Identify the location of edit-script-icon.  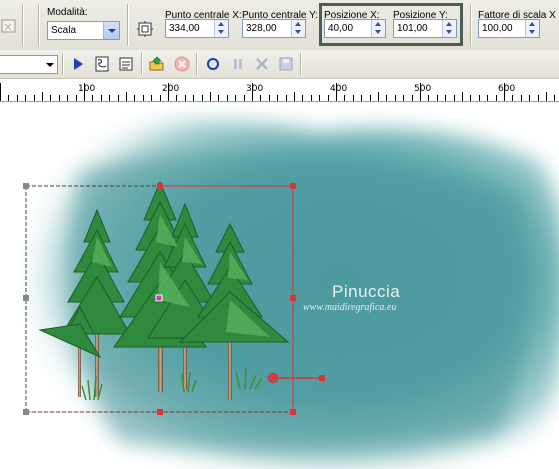
(126, 64).